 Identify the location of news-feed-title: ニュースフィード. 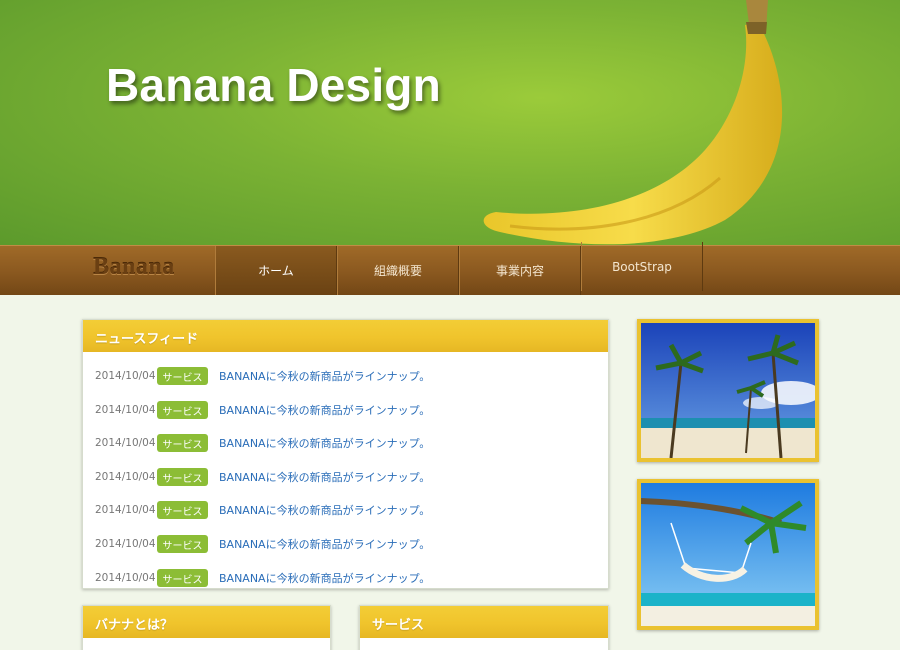
(345, 336).